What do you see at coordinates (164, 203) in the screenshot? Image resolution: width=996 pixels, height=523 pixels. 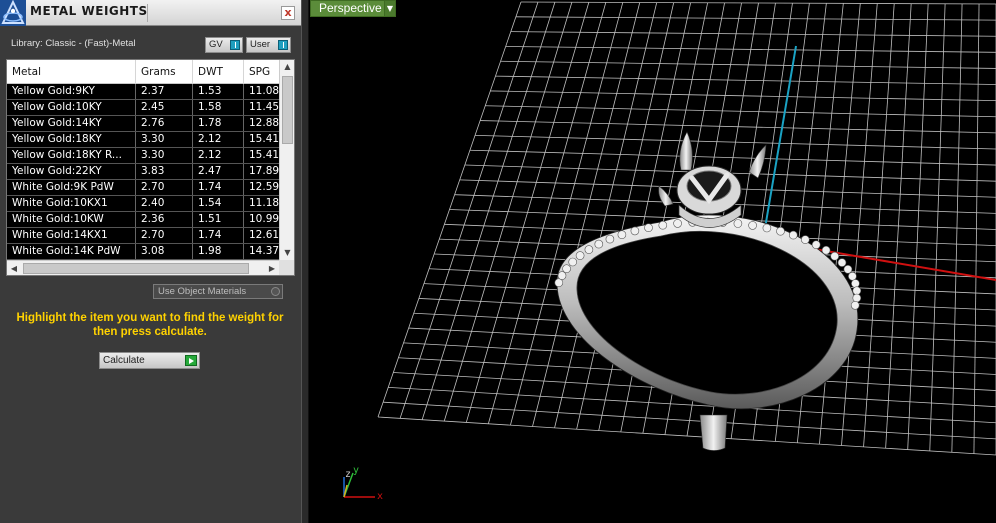 I see `cell-grams: 2.40` at bounding box center [164, 203].